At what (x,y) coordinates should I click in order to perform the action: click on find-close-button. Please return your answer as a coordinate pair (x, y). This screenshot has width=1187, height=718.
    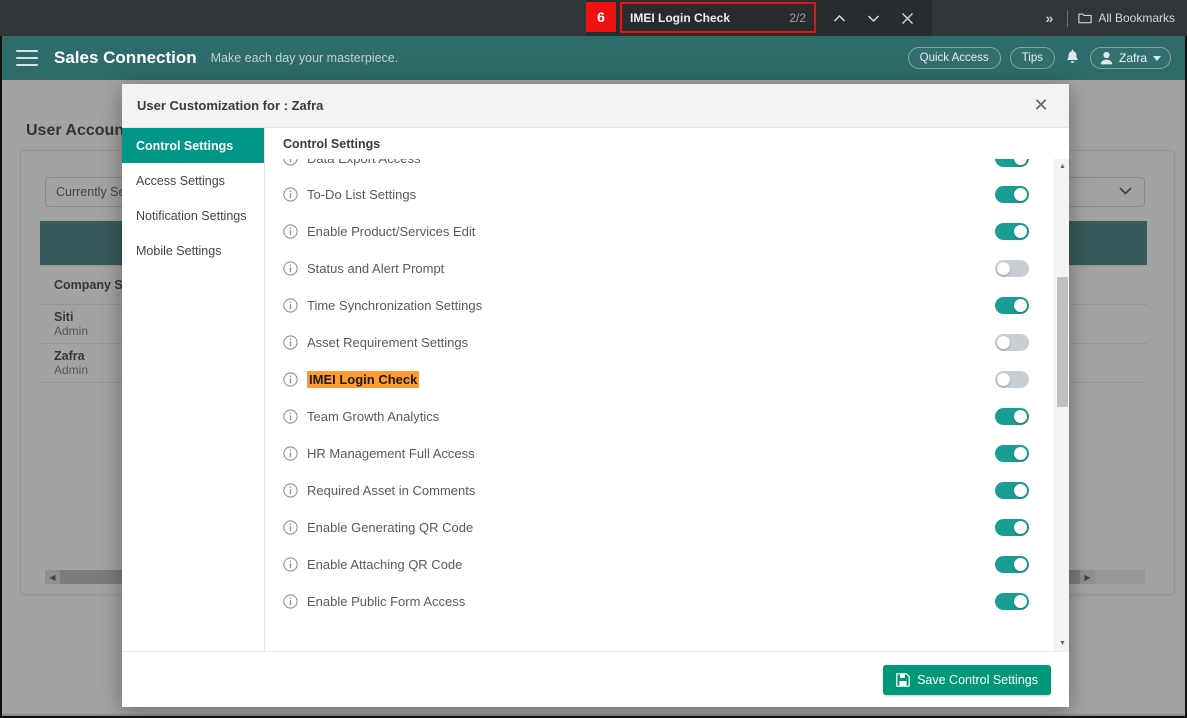
    Looking at the image, I should click on (907, 18).